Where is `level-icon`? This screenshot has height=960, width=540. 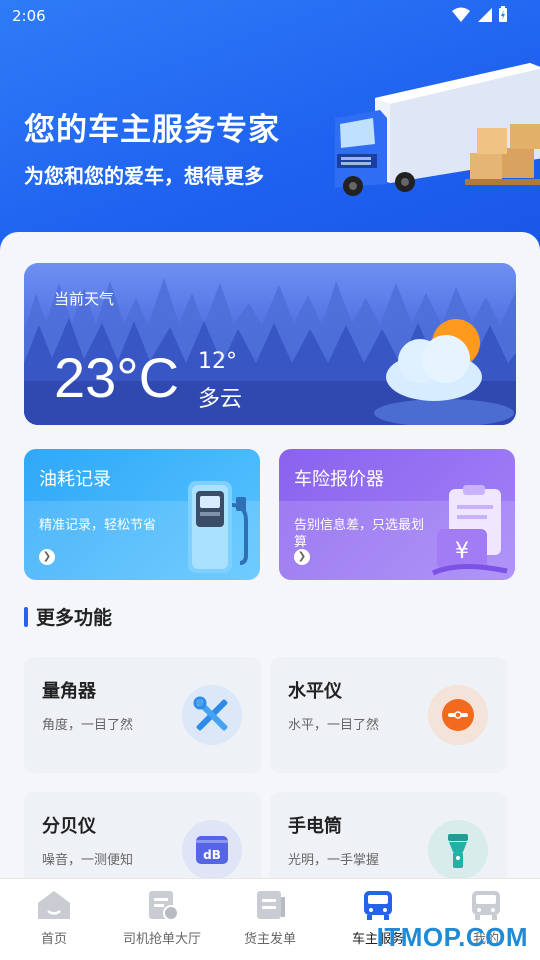
level-icon is located at coordinates (458, 715).